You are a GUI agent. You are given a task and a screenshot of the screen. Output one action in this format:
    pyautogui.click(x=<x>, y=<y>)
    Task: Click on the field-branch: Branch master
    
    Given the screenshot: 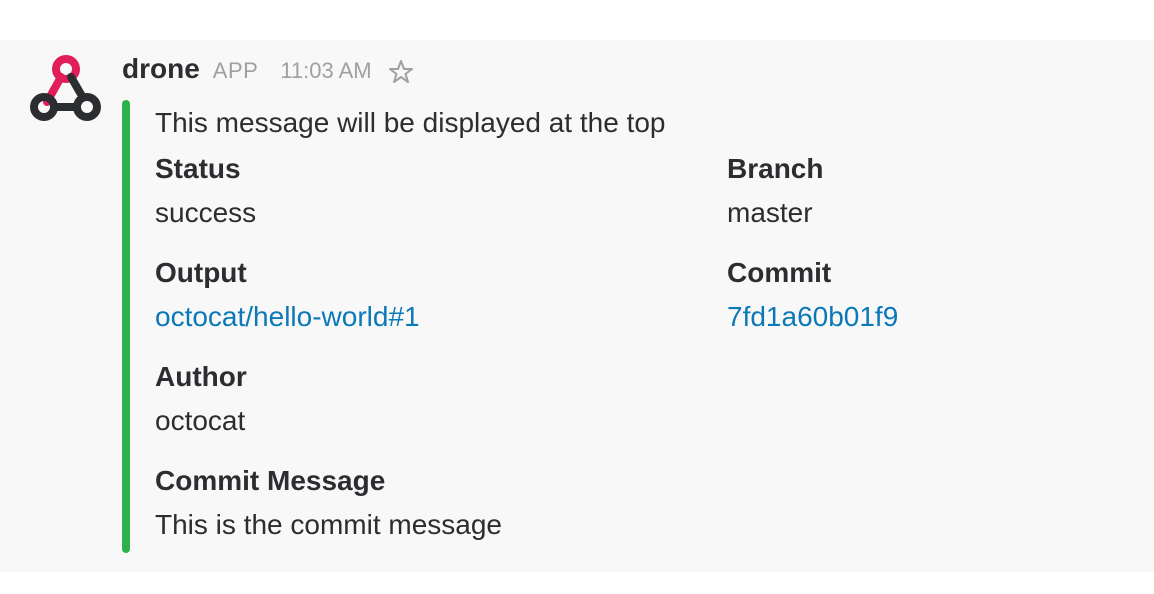 What is the action you would take?
    pyautogui.click(x=940, y=191)
    